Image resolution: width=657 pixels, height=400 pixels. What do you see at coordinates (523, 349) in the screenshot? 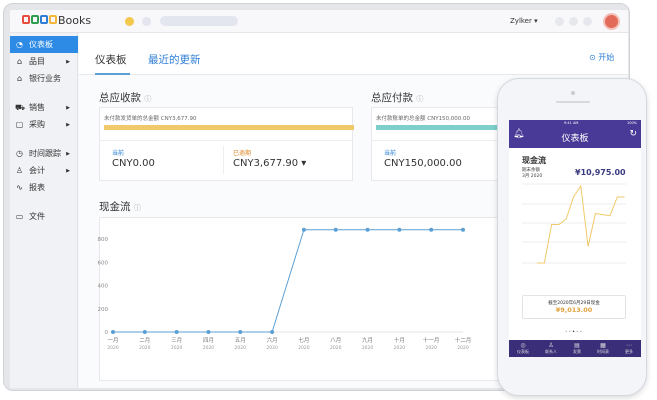
I see `phone-nav-item: ◎ 仪表板` at bounding box center [523, 349].